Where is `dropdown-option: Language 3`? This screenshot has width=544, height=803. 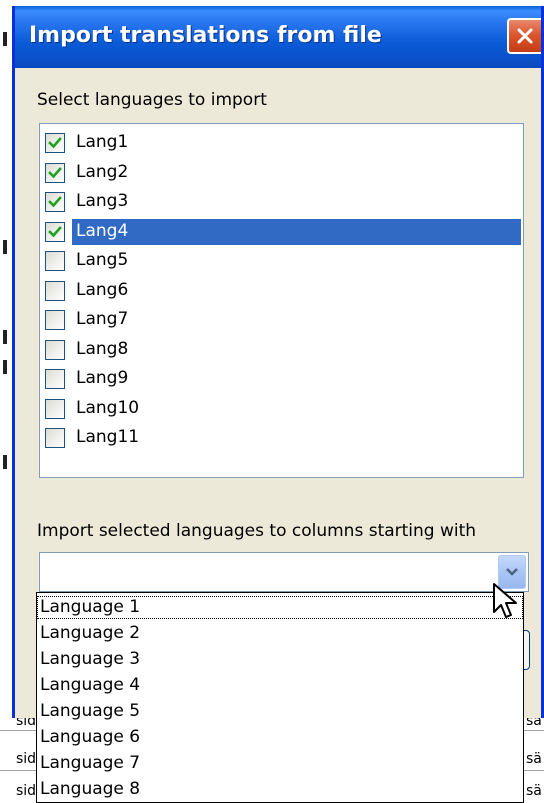 dropdown-option: Language 3 is located at coordinates (280, 659).